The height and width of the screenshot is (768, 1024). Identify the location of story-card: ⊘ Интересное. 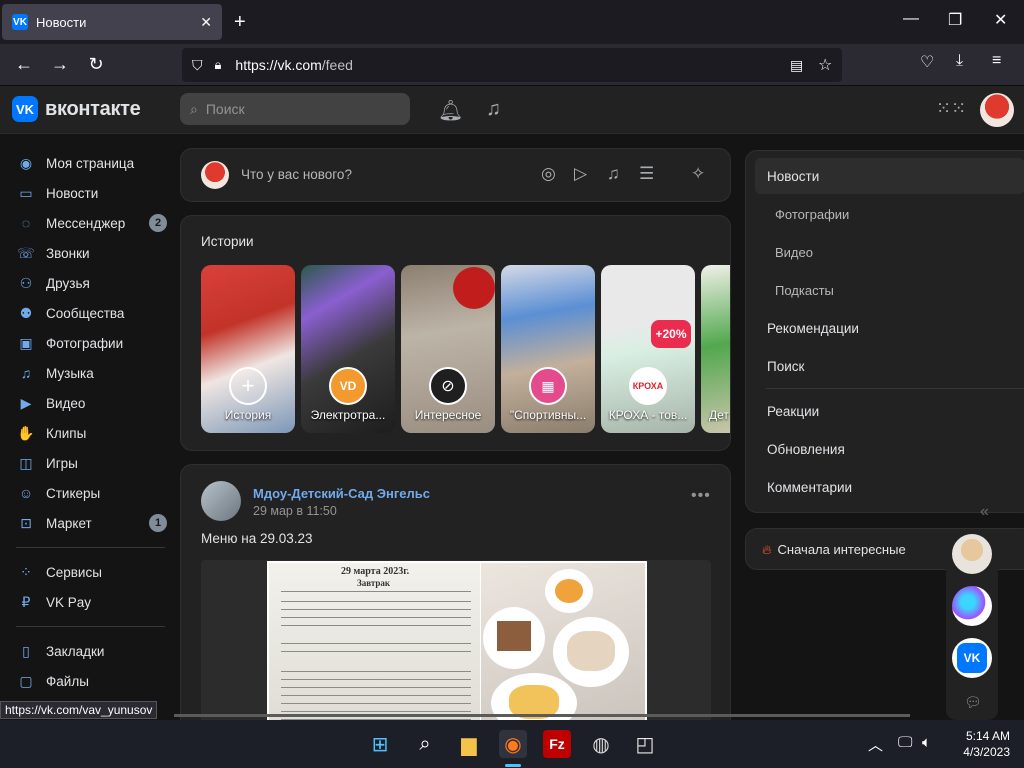
(448, 349).